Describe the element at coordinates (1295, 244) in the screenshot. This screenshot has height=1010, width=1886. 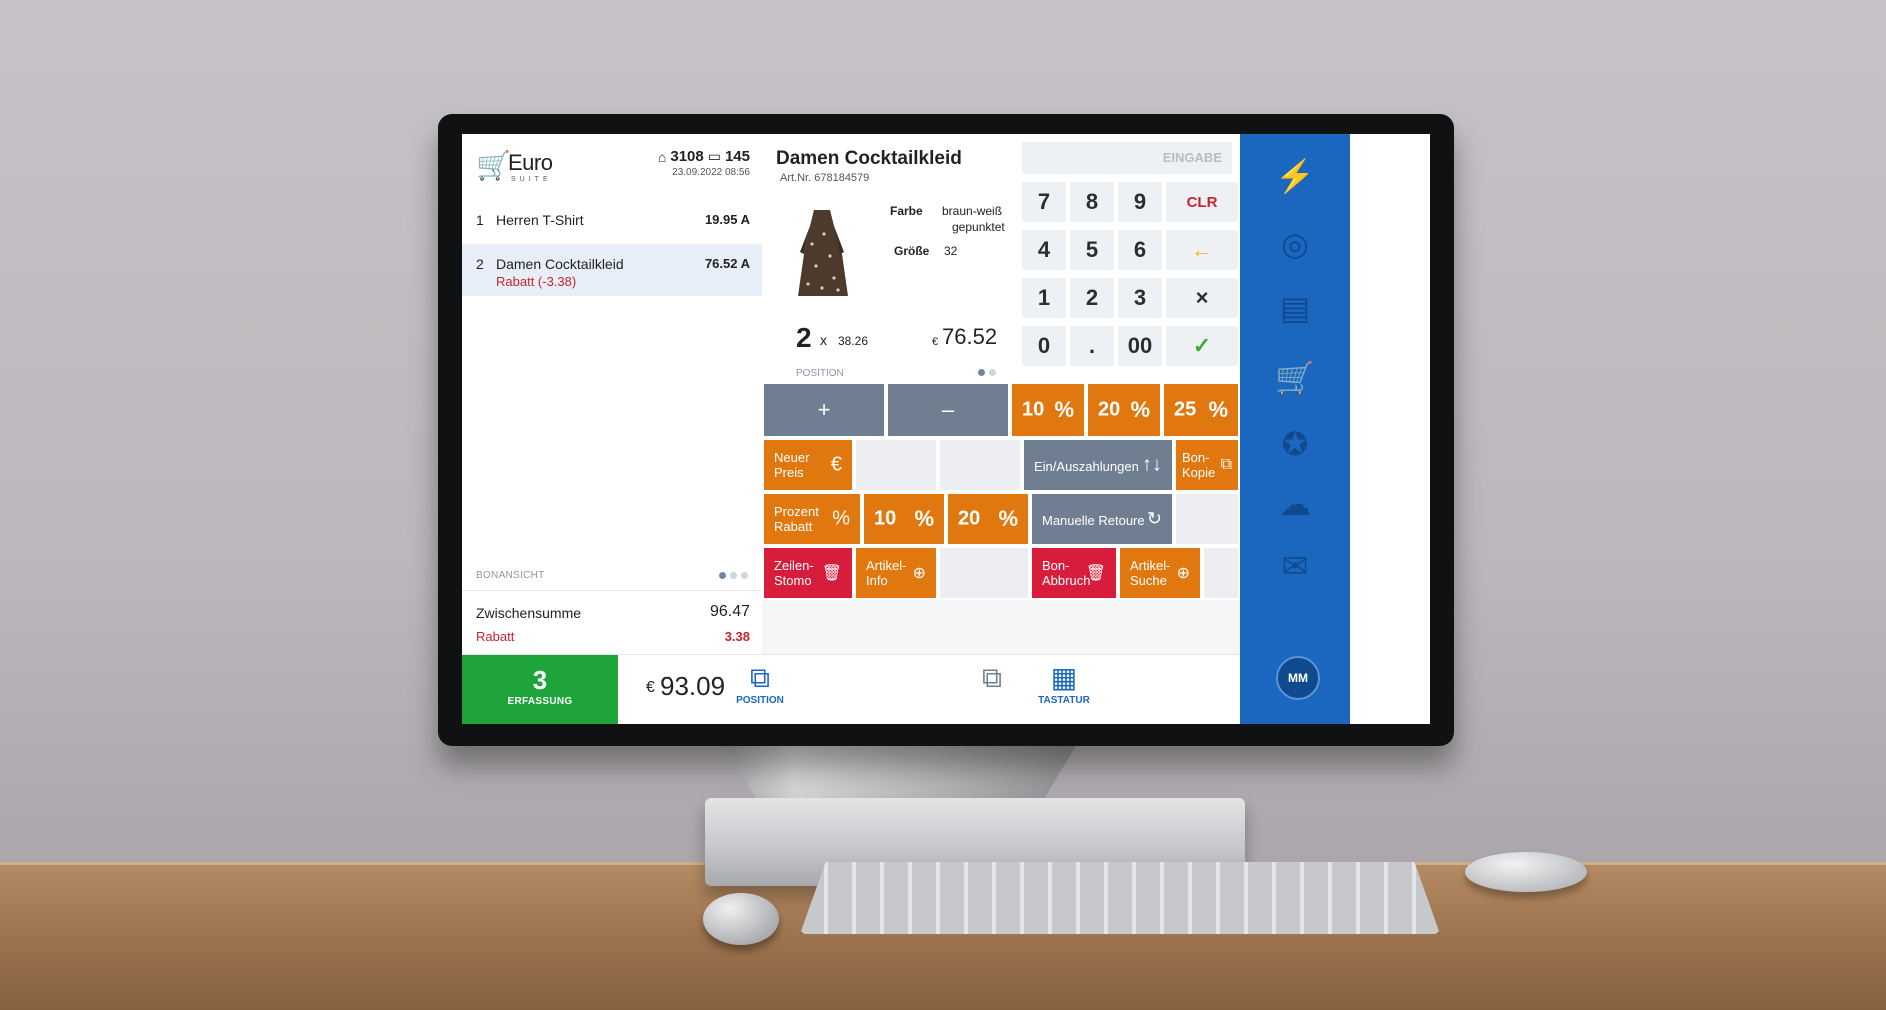
I see `user-icon: ◎` at that location.